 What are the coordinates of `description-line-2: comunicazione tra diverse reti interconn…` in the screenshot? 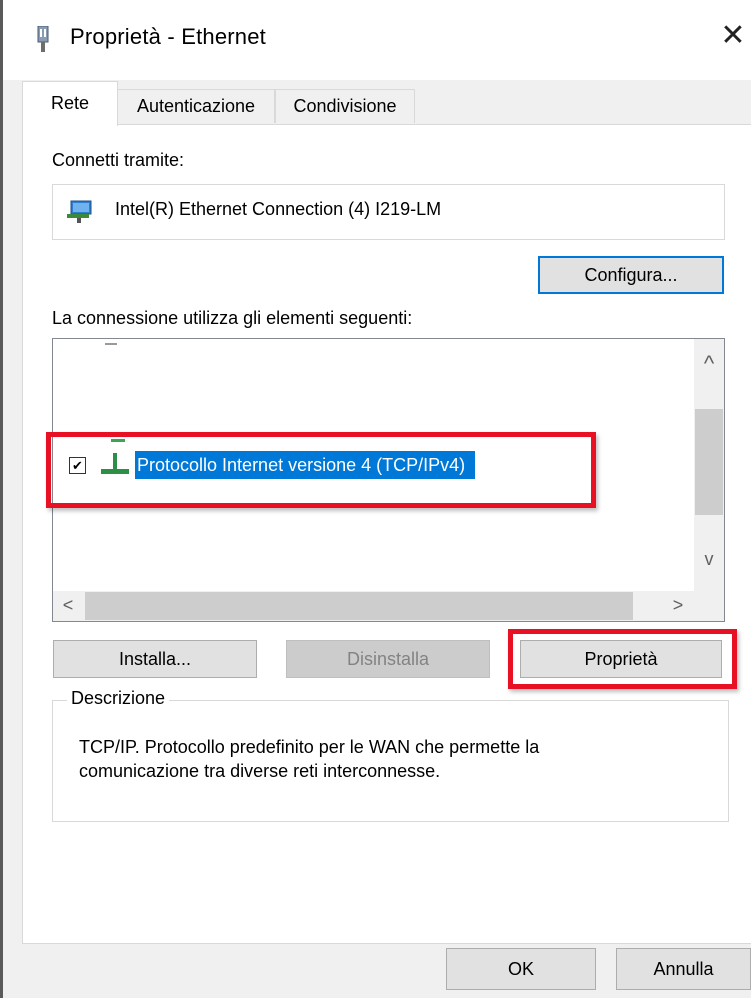 It's located at (260, 771).